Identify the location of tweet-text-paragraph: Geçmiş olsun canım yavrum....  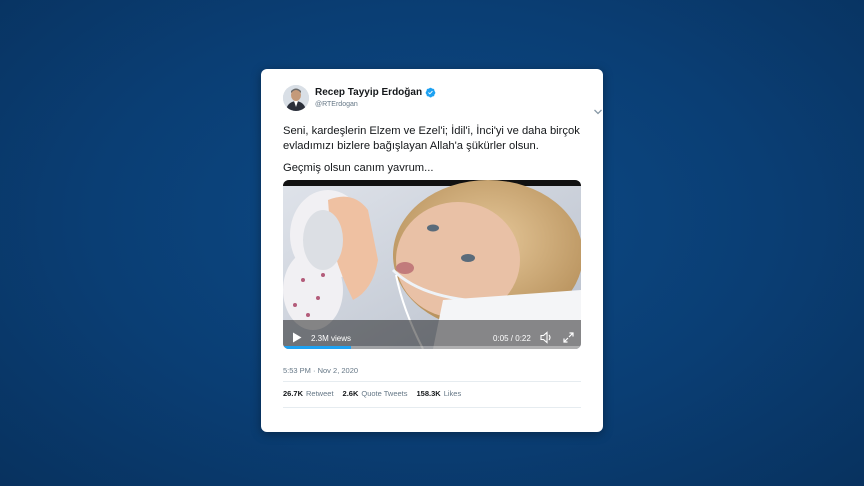
(358, 168).